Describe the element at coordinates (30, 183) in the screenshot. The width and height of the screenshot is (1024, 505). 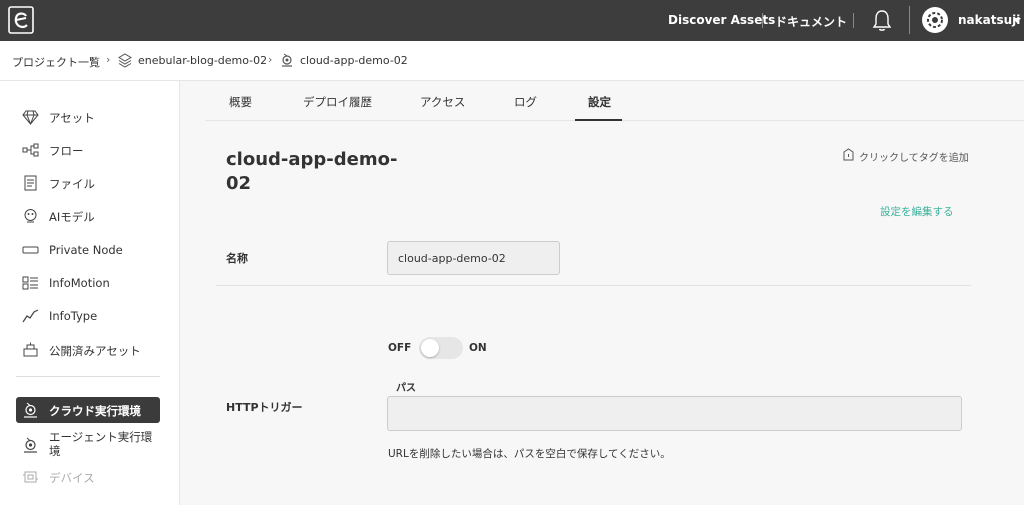
I see `file-icon` at that location.